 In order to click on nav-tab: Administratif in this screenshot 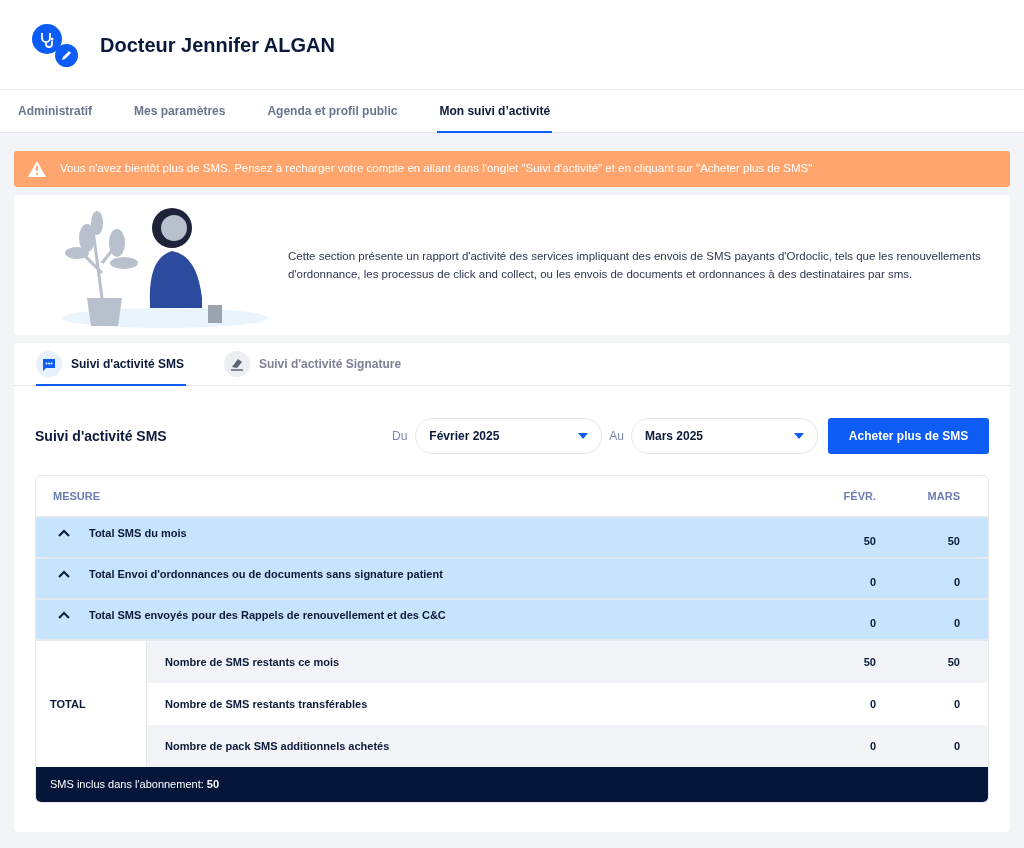, I will do `click(55, 111)`.